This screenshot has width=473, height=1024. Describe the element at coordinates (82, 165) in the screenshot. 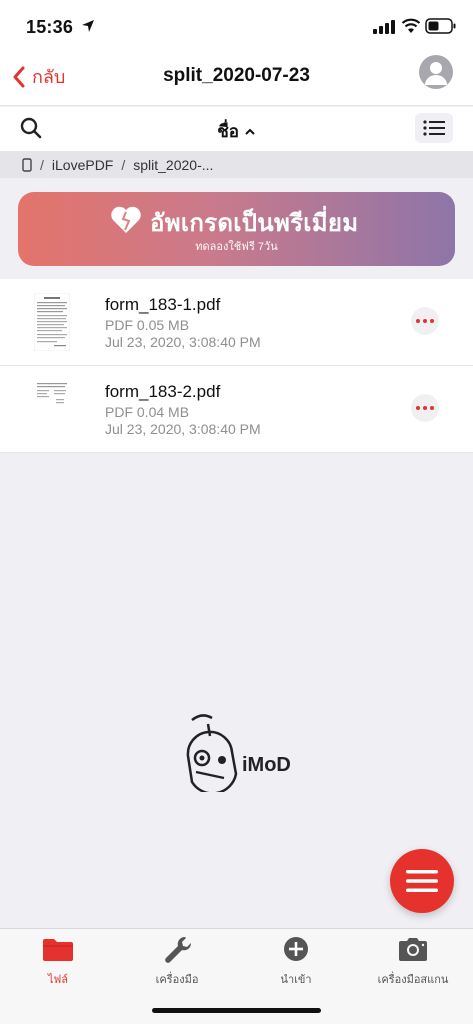

I see `breadcrumb-item-ilovepdf: iLovePDF` at that location.